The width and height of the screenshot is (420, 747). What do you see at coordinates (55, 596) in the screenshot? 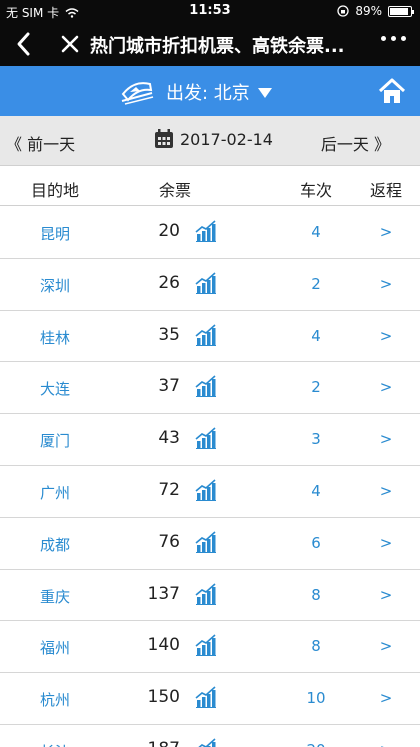
I see `row-destination: 重庆` at bounding box center [55, 596].